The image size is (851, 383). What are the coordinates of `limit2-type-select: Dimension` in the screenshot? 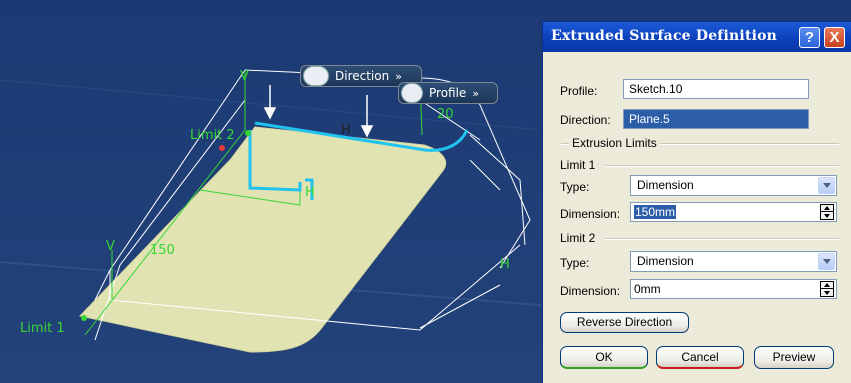 It's located at (733, 261).